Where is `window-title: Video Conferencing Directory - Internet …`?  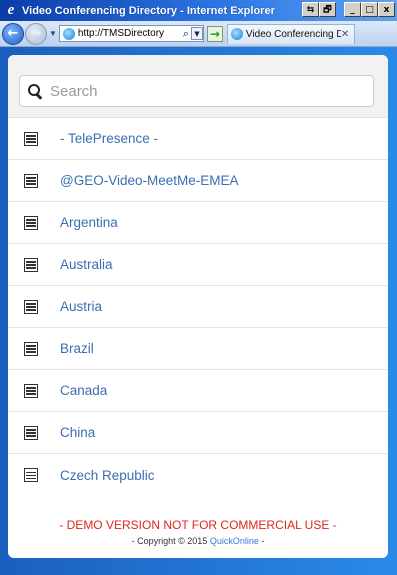 window-title: Video Conferencing Directory - Internet … is located at coordinates (148, 10).